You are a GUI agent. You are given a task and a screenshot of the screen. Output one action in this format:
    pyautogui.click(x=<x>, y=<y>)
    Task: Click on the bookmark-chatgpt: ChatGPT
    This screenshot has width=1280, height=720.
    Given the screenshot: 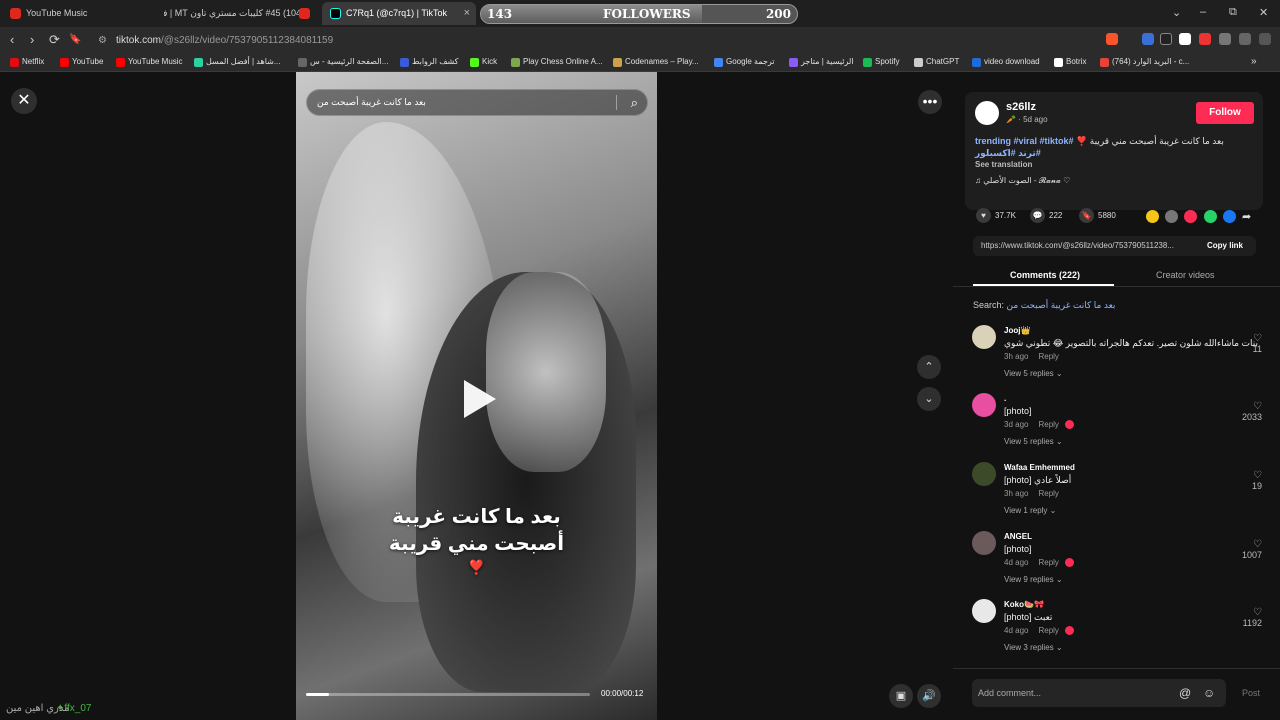 What is the action you would take?
    pyautogui.click(x=936, y=62)
    